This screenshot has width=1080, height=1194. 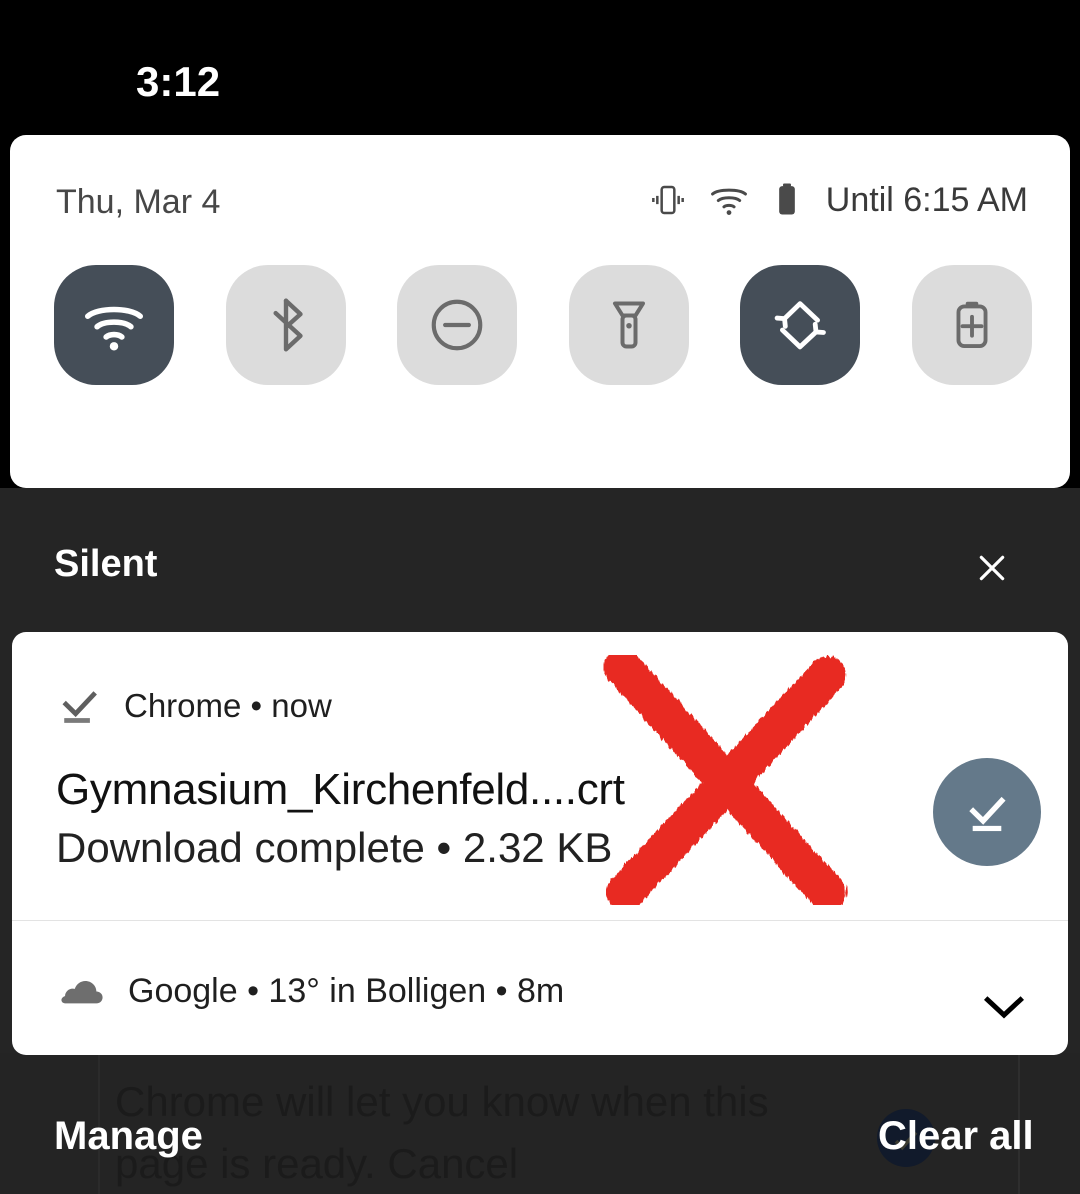 I want to click on notification-header-google: Google • 13° in Bolligen • 8m, so click(x=311, y=991).